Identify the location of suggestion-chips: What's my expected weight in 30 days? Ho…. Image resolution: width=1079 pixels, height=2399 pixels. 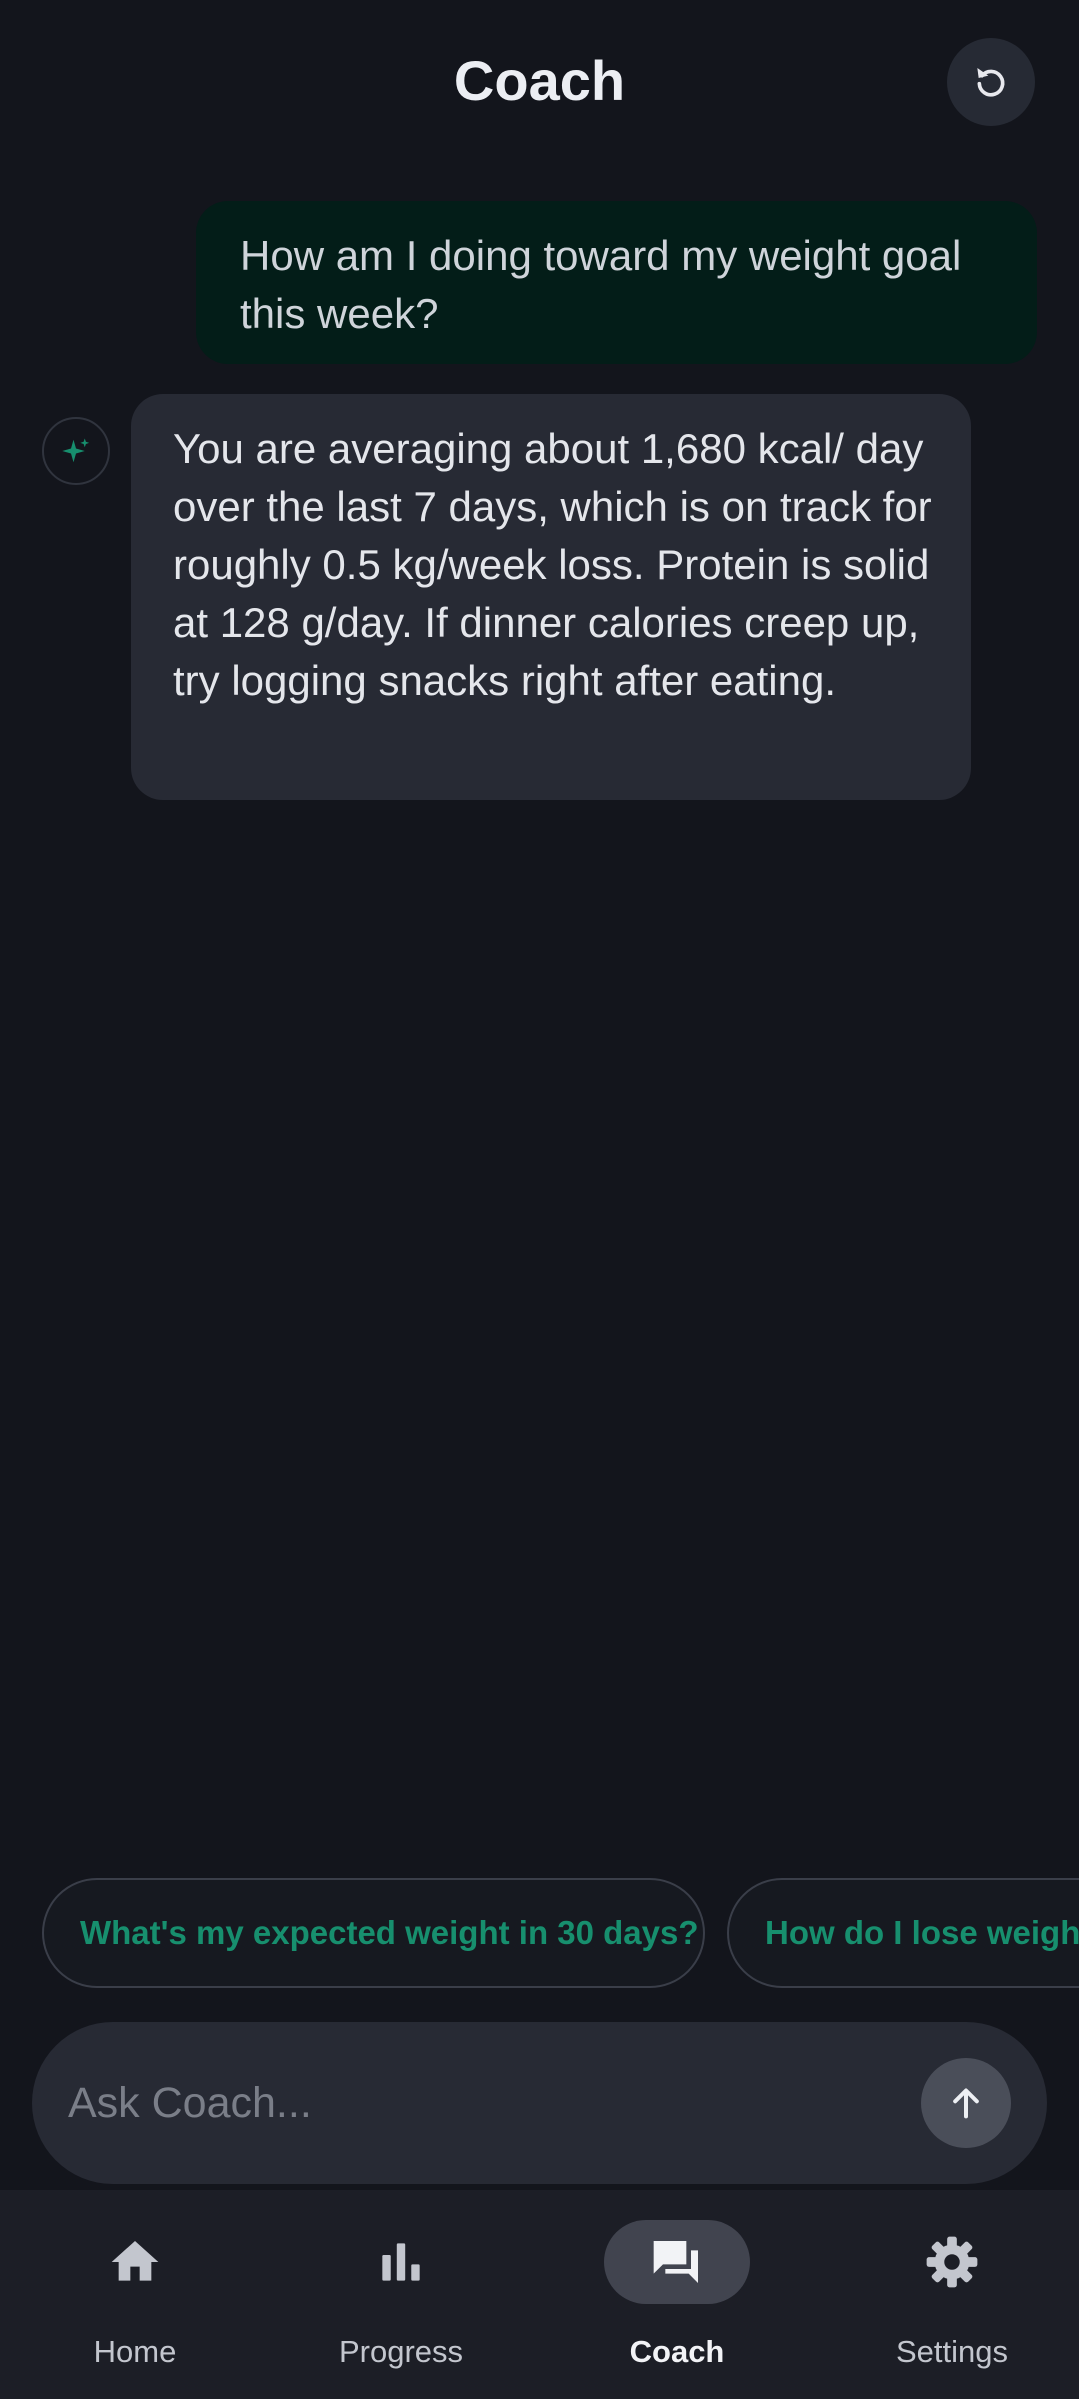
(539, 1934).